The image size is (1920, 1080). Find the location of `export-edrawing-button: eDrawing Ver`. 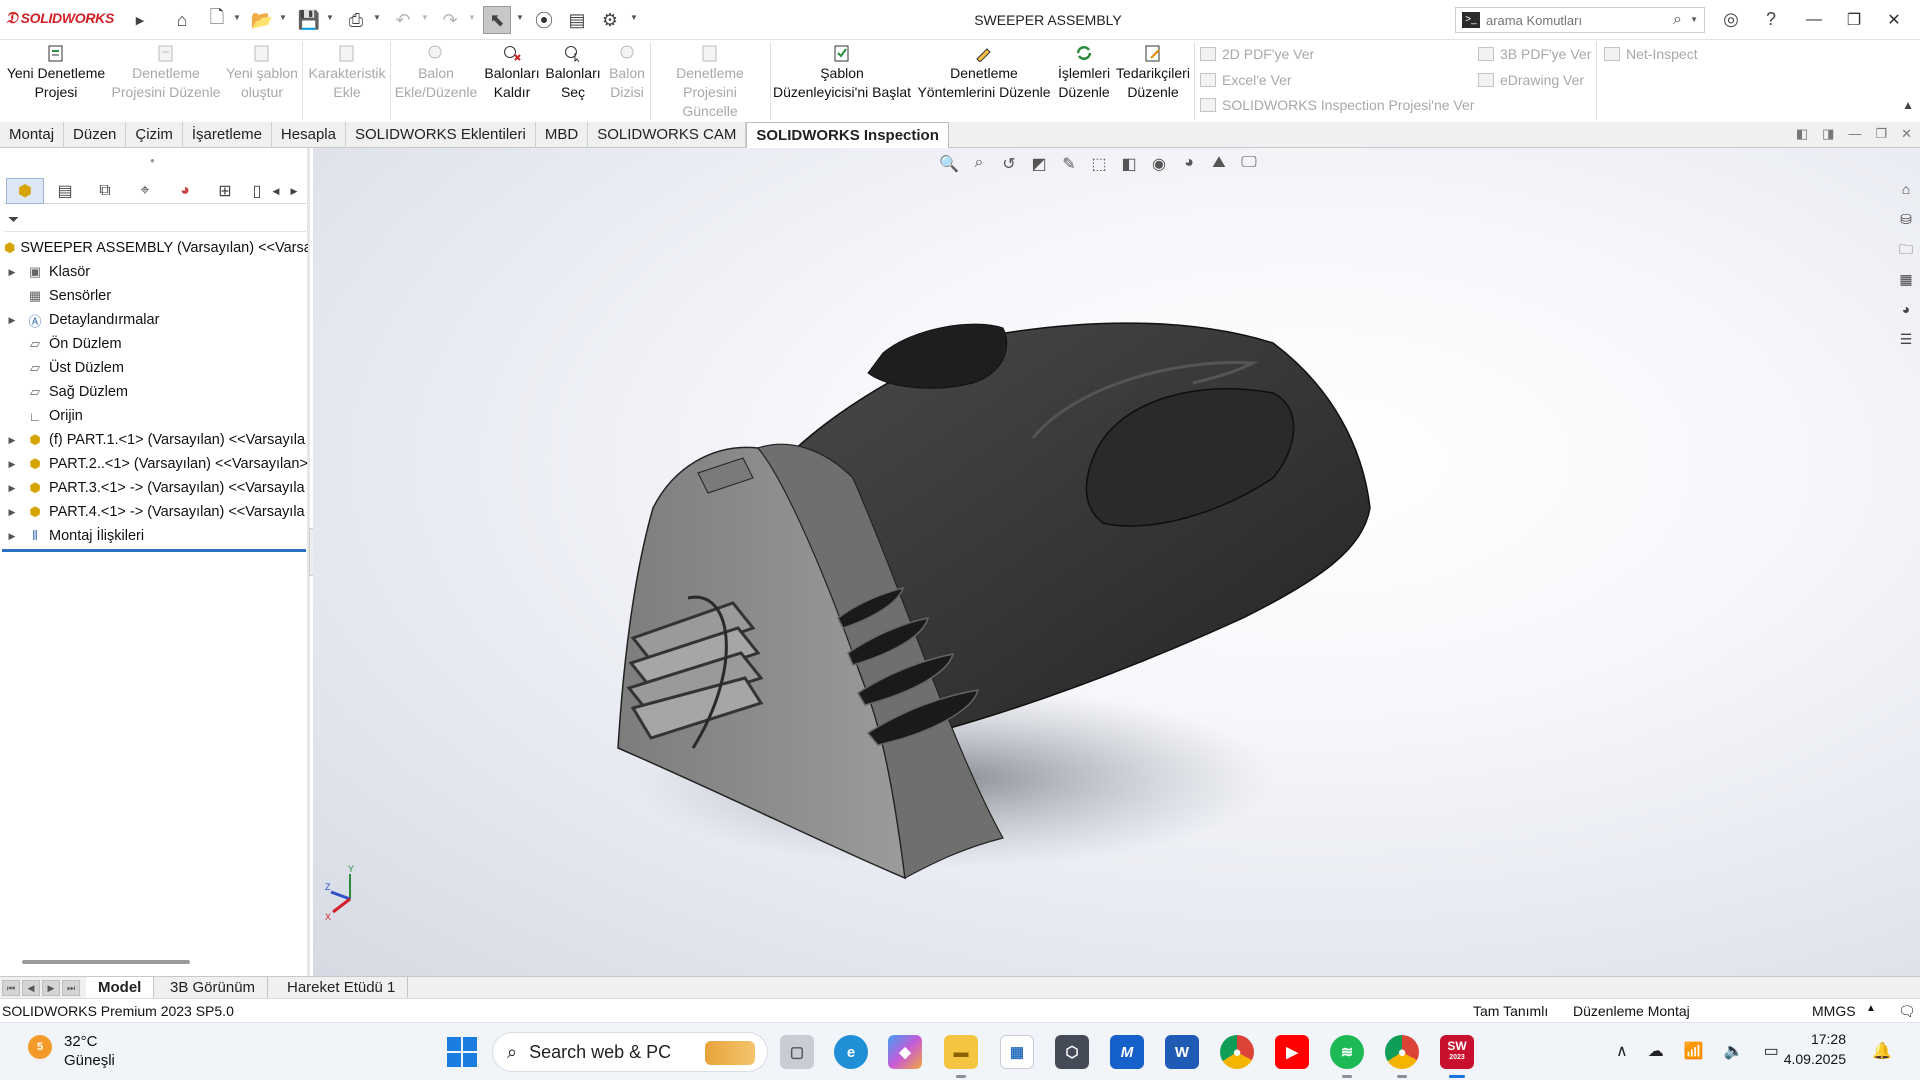

export-edrawing-button: eDrawing Ver is located at coordinates (1531, 80).